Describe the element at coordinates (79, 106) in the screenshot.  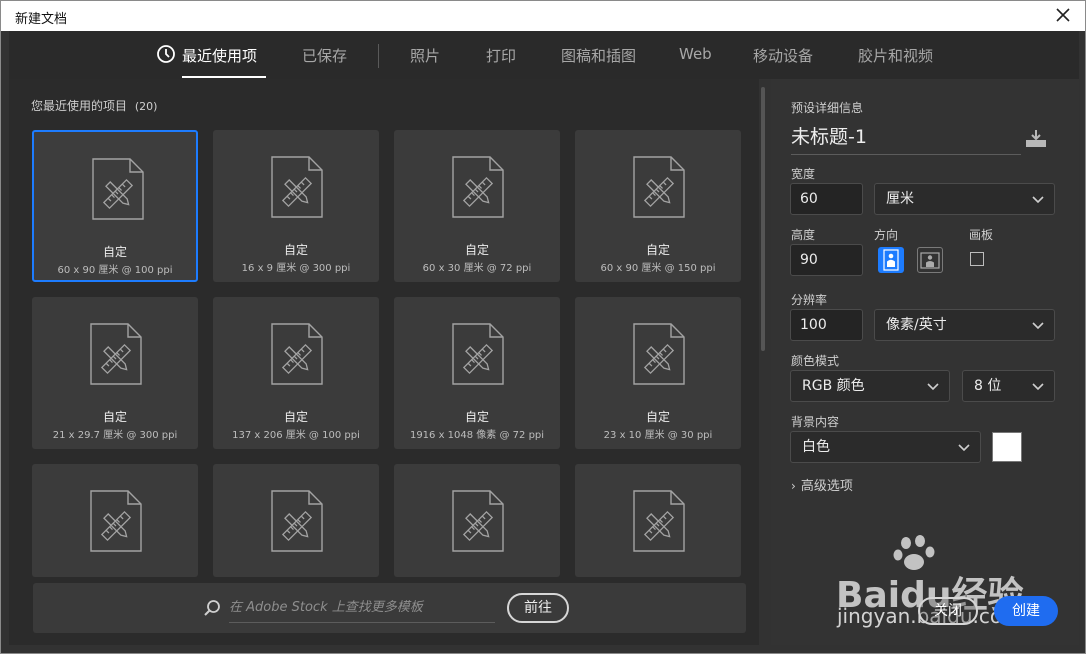
I see `recent-label: 您最近使用的项目` at that location.